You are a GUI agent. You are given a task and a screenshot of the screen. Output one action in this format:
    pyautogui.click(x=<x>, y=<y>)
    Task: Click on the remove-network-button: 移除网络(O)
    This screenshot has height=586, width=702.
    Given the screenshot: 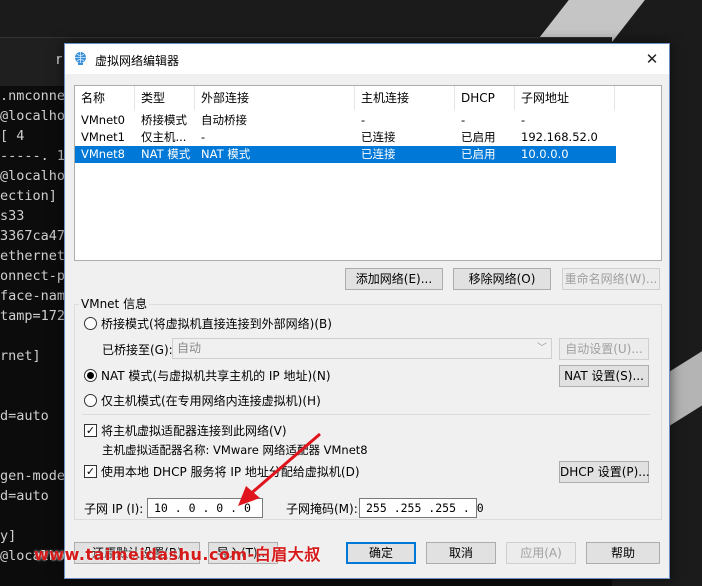 What is the action you would take?
    pyautogui.click(x=502, y=279)
    